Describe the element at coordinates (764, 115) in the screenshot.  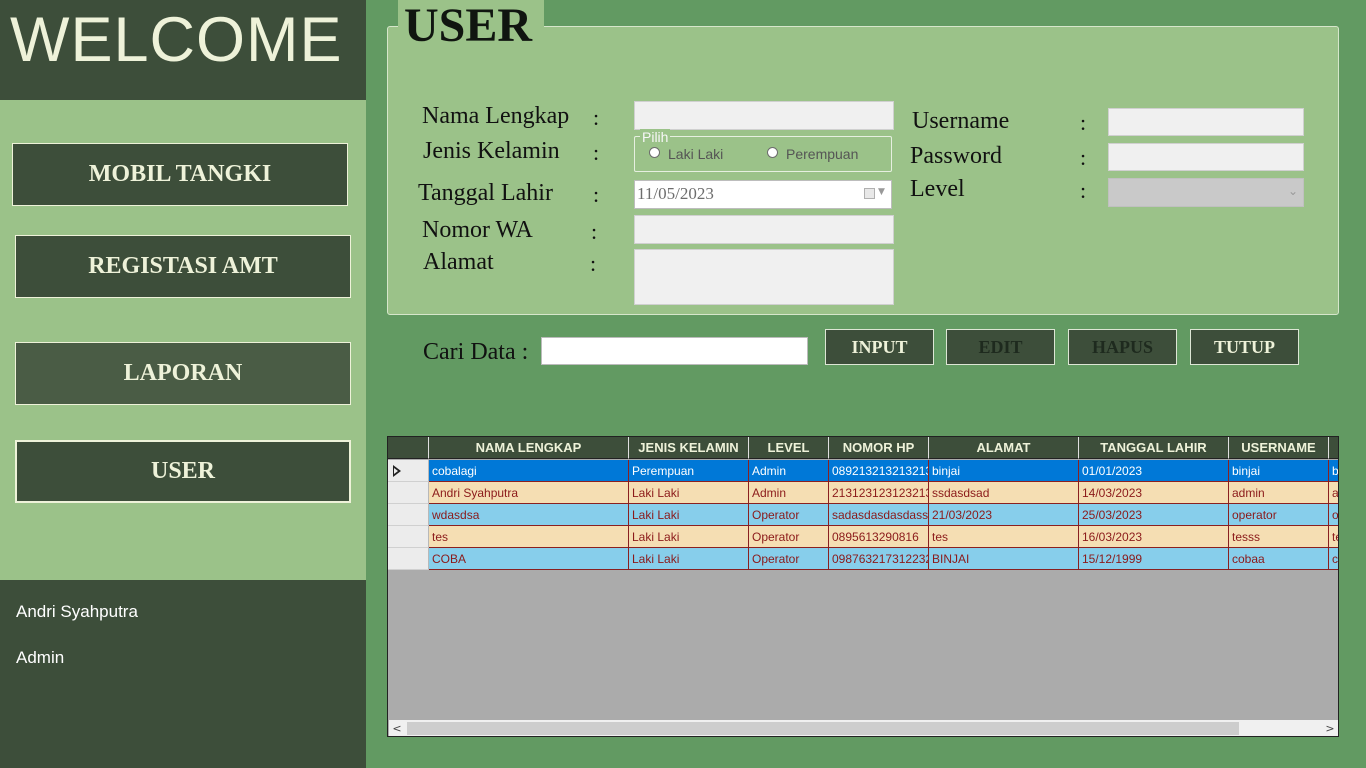
I see `nama-lengkap-input` at that location.